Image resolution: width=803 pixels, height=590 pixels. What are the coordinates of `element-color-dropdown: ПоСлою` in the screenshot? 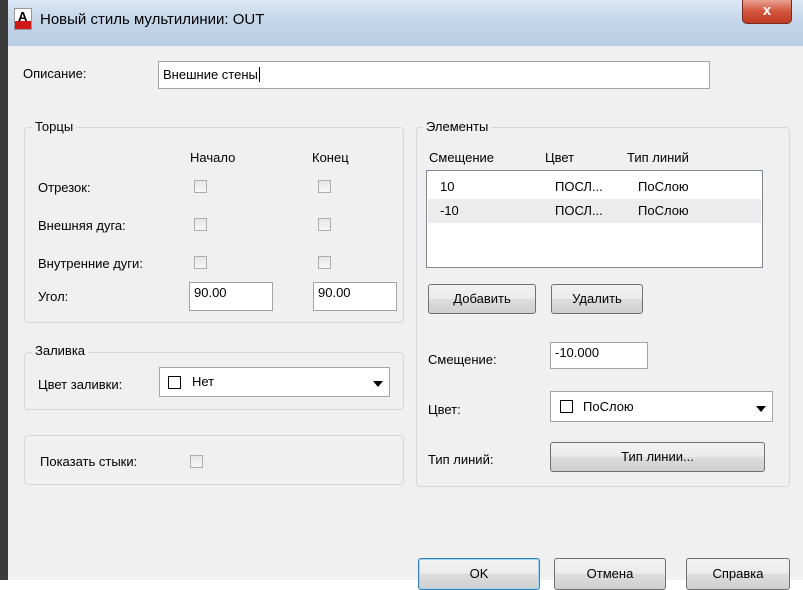 It's located at (661, 406).